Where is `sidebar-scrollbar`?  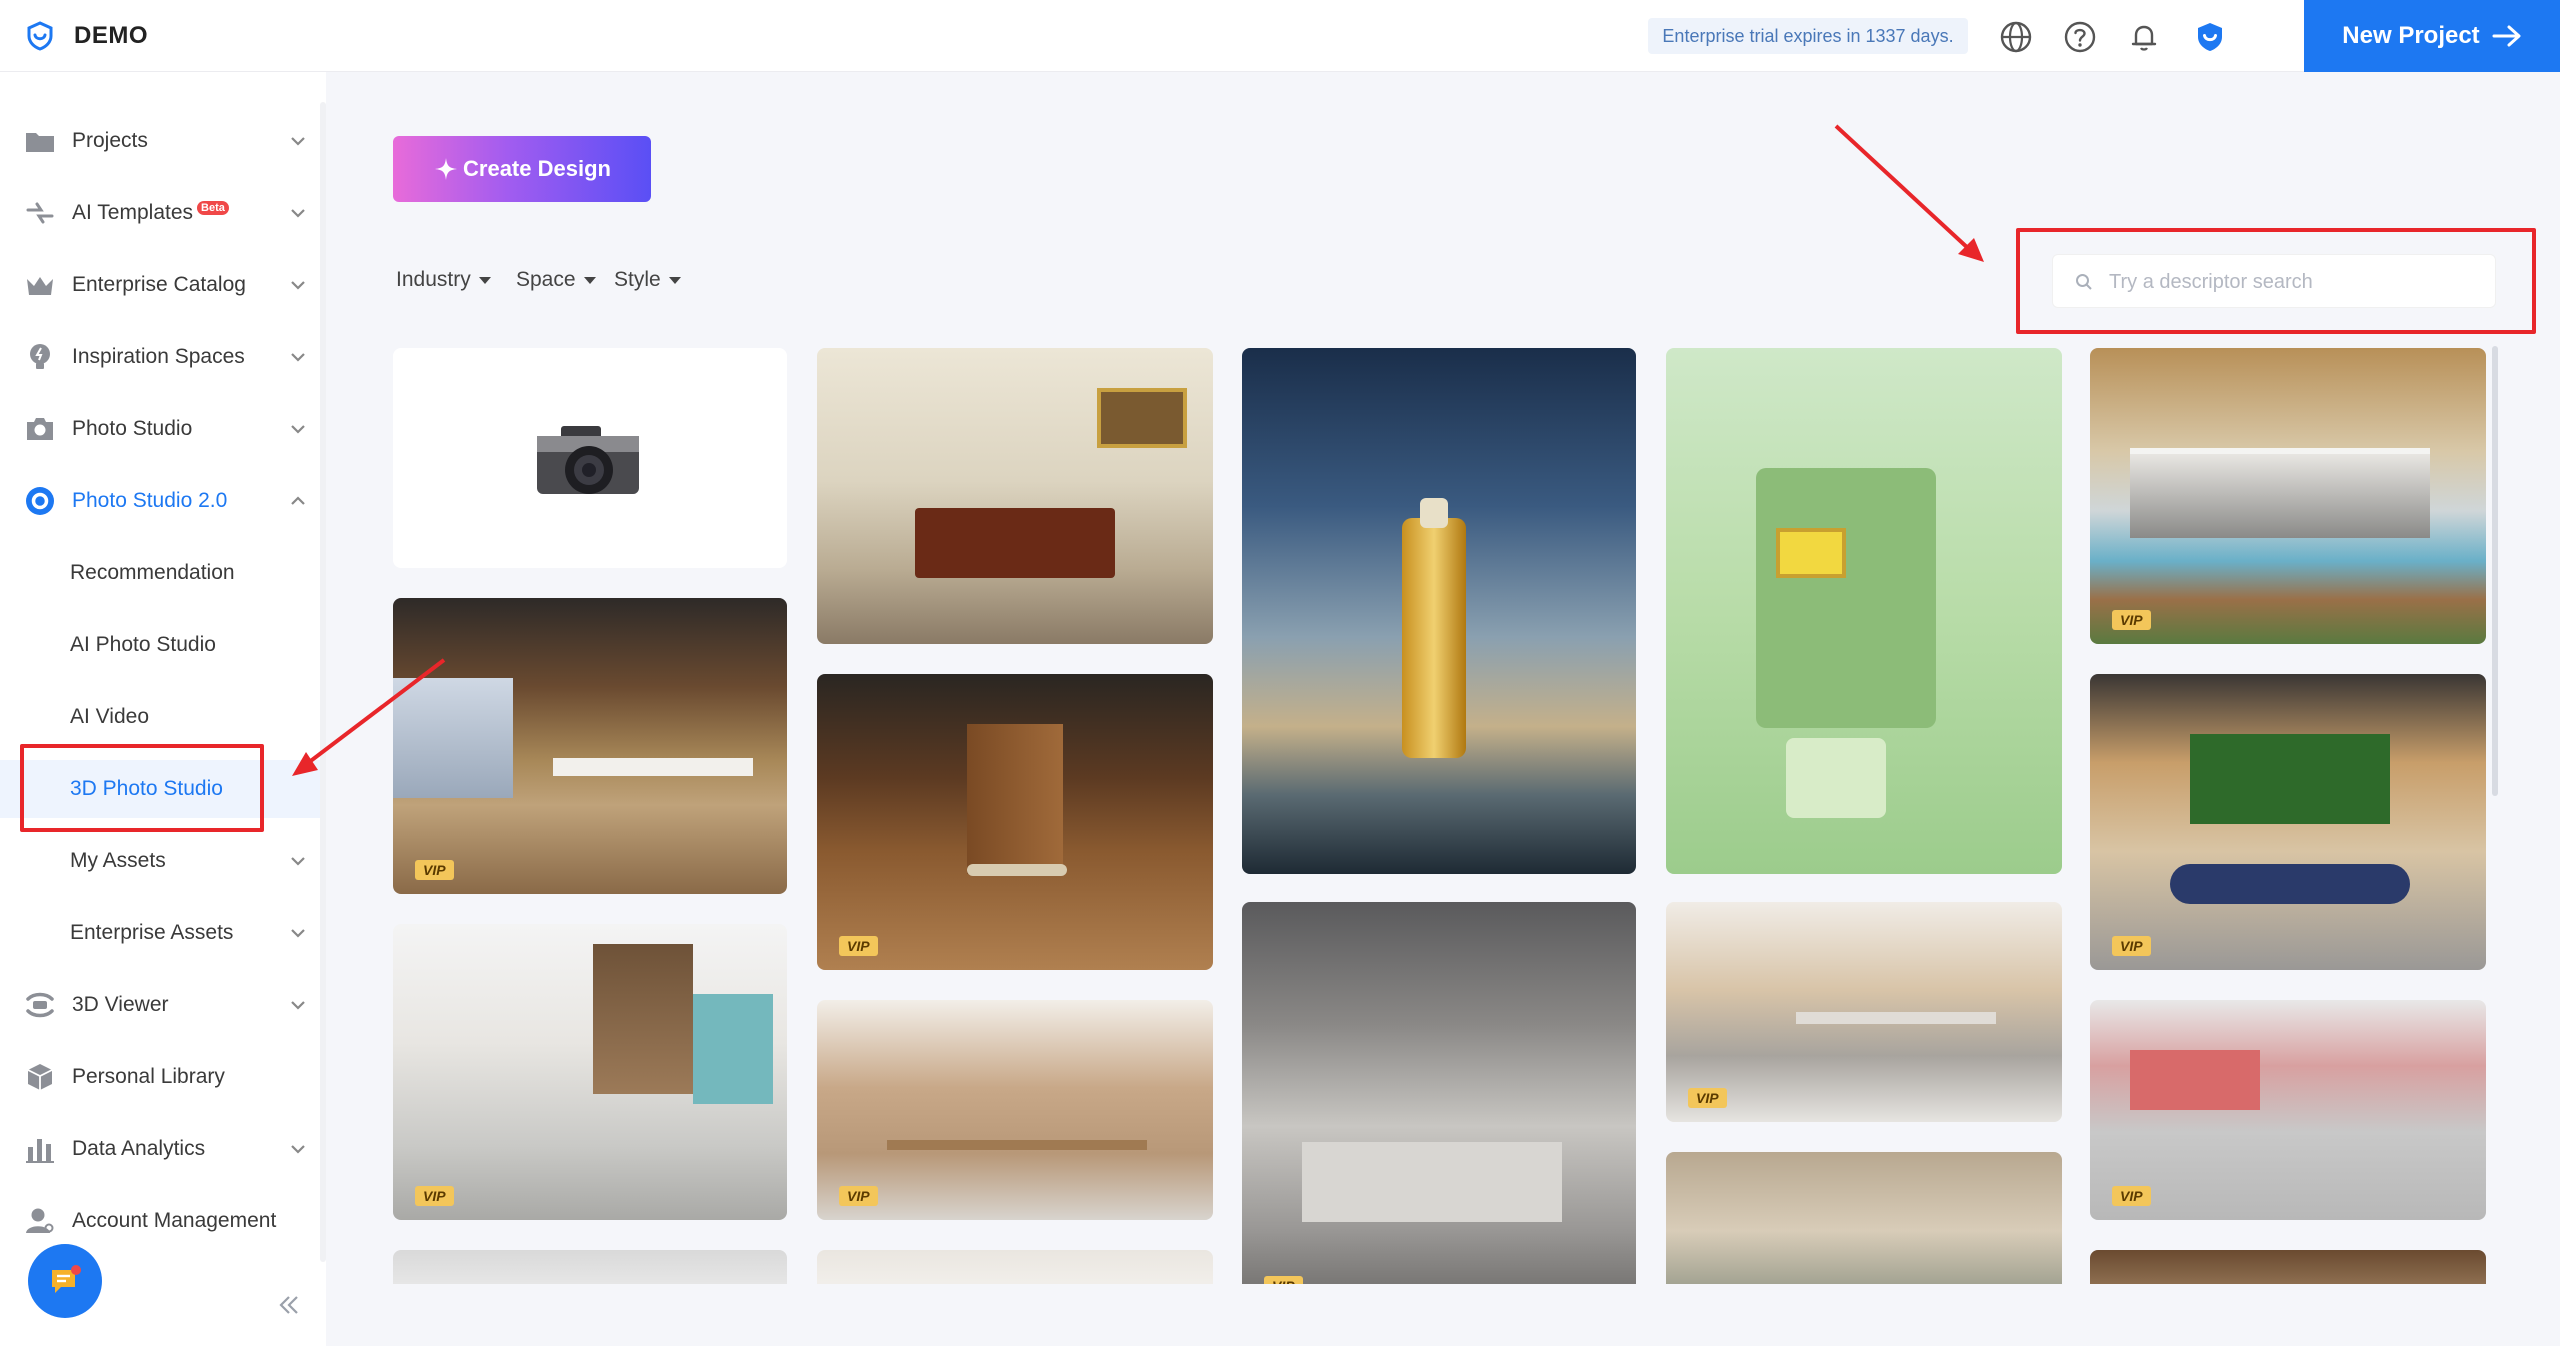 sidebar-scrollbar is located at coordinates (323, 682).